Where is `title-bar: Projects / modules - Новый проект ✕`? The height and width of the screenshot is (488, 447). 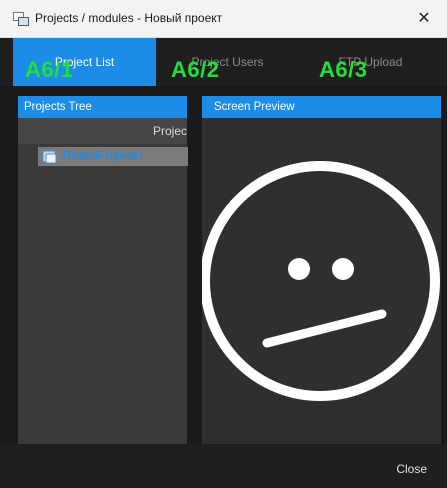 title-bar: Projects / modules - Новый проект ✕ is located at coordinates (223, 19).